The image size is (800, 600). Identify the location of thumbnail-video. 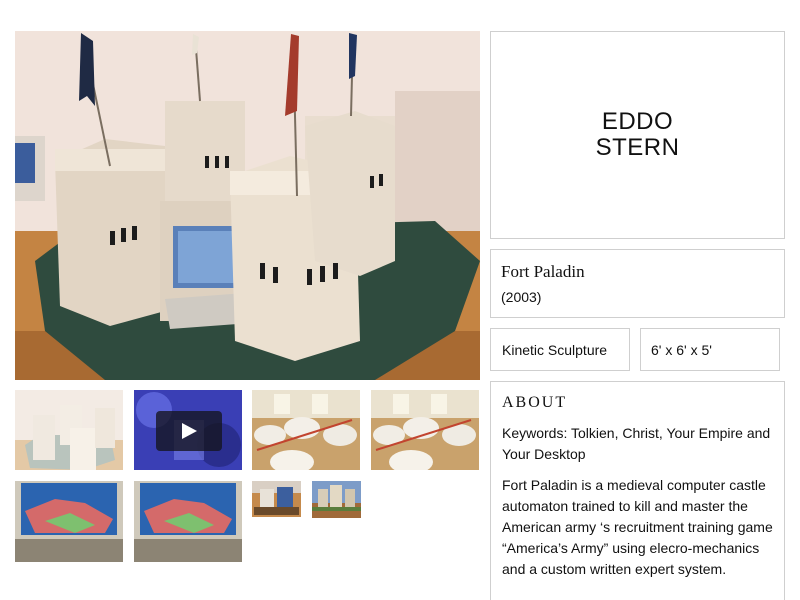
(188, 430).